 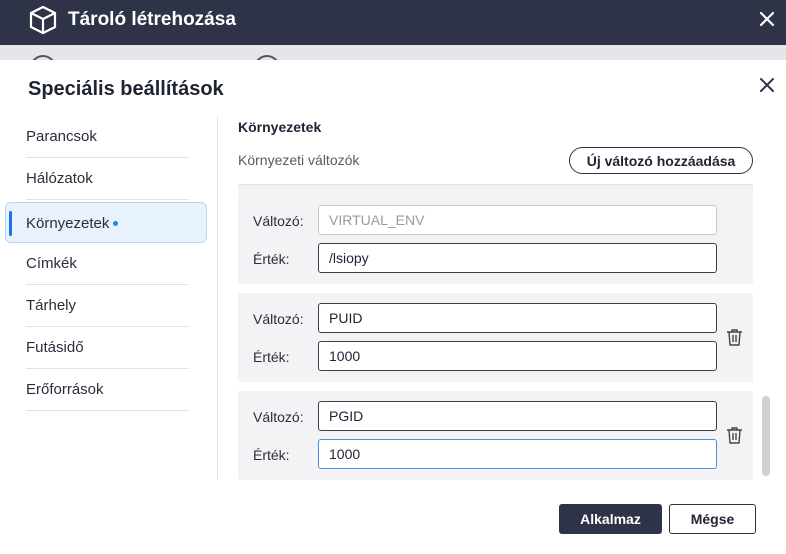 I want to click on window-title: Tároló létrehozása, so click(x=152, y=19).